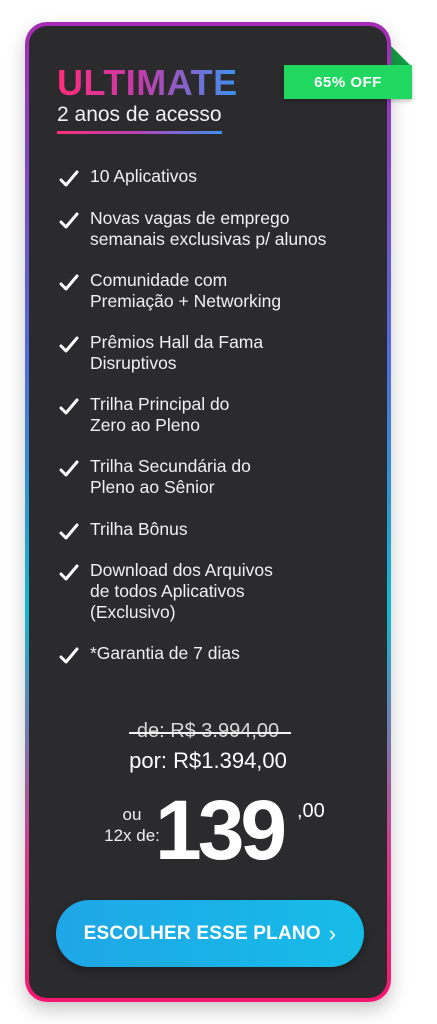  What do you see at coordinates (219, 530) in the screenshot?
I see `feature-item: Trilha Bônus` at bounding box center [219, 530].